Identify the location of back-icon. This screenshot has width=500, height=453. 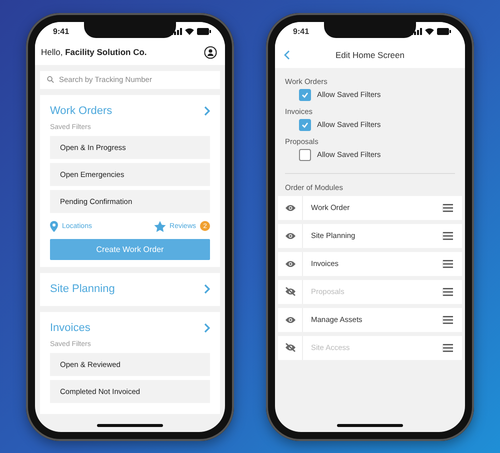
(287, 55).